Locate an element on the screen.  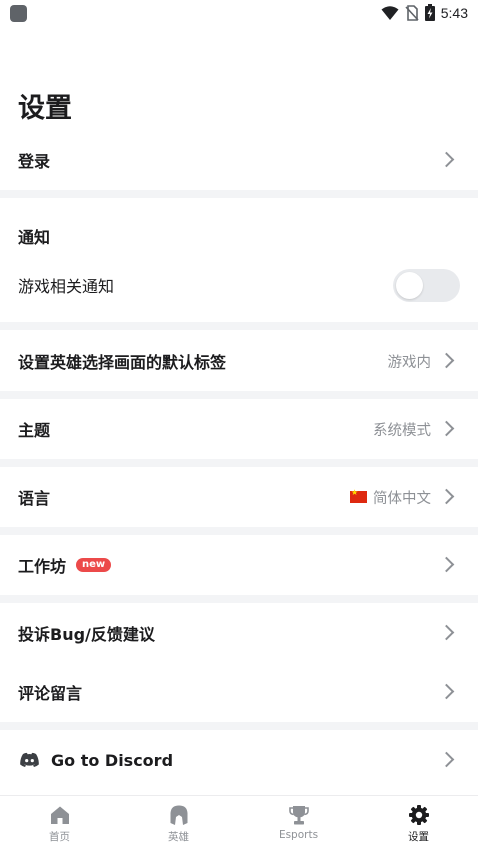
tab-settings: 设置 is located at coordinates (418, 823).